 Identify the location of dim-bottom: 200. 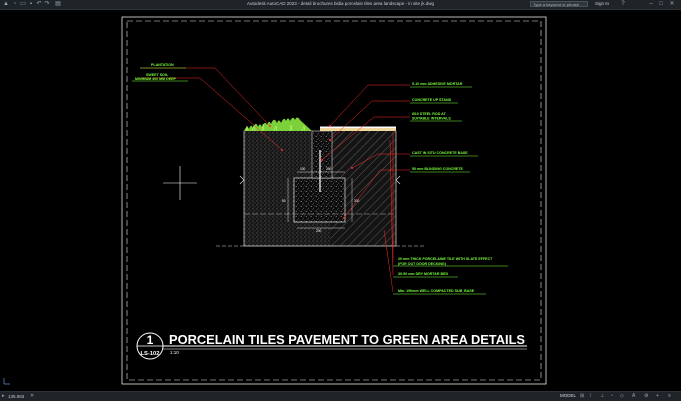
(319, 231).